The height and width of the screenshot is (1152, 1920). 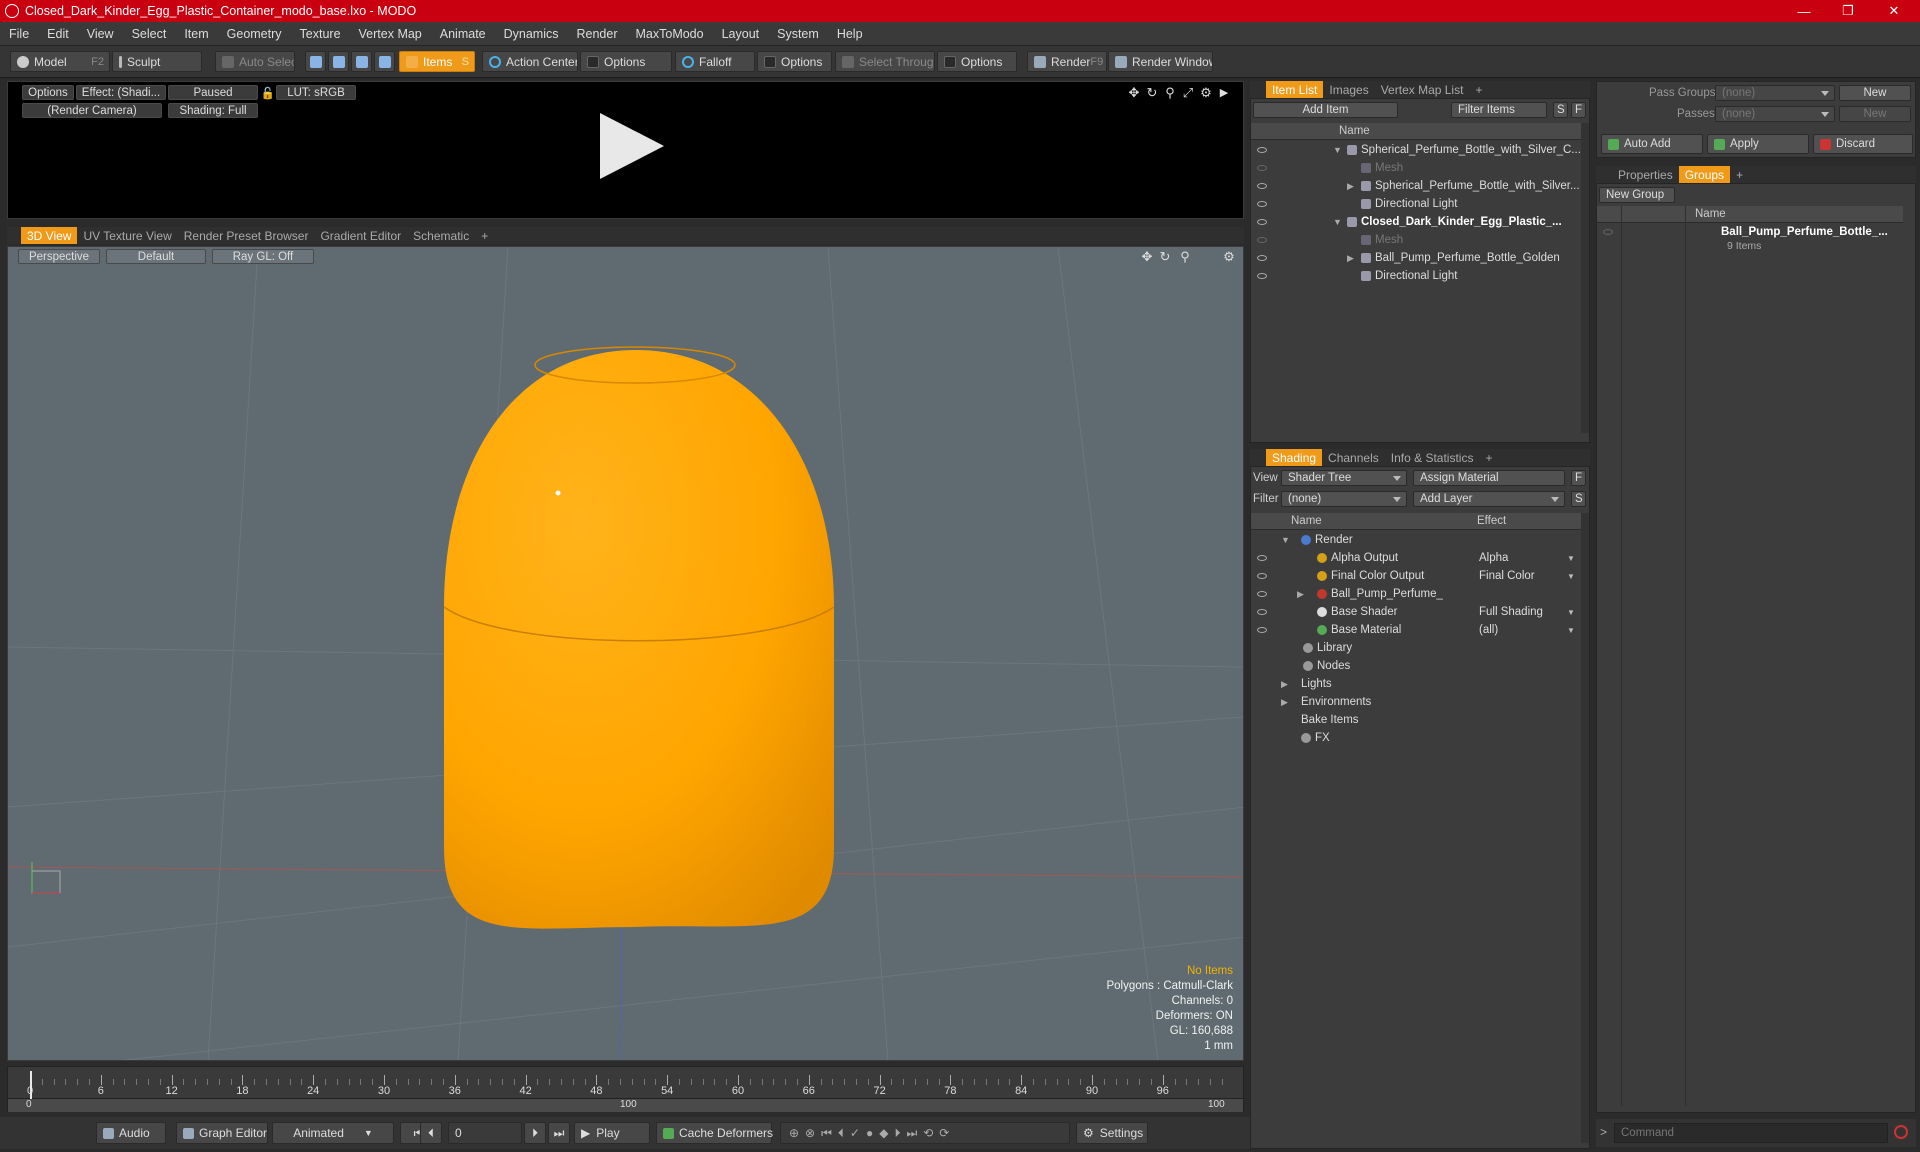 What do you see at coordinates (1284, 684) in the screenshot?
I see `chevron-right-icon: ▶` at bounding box center [1284, 684].